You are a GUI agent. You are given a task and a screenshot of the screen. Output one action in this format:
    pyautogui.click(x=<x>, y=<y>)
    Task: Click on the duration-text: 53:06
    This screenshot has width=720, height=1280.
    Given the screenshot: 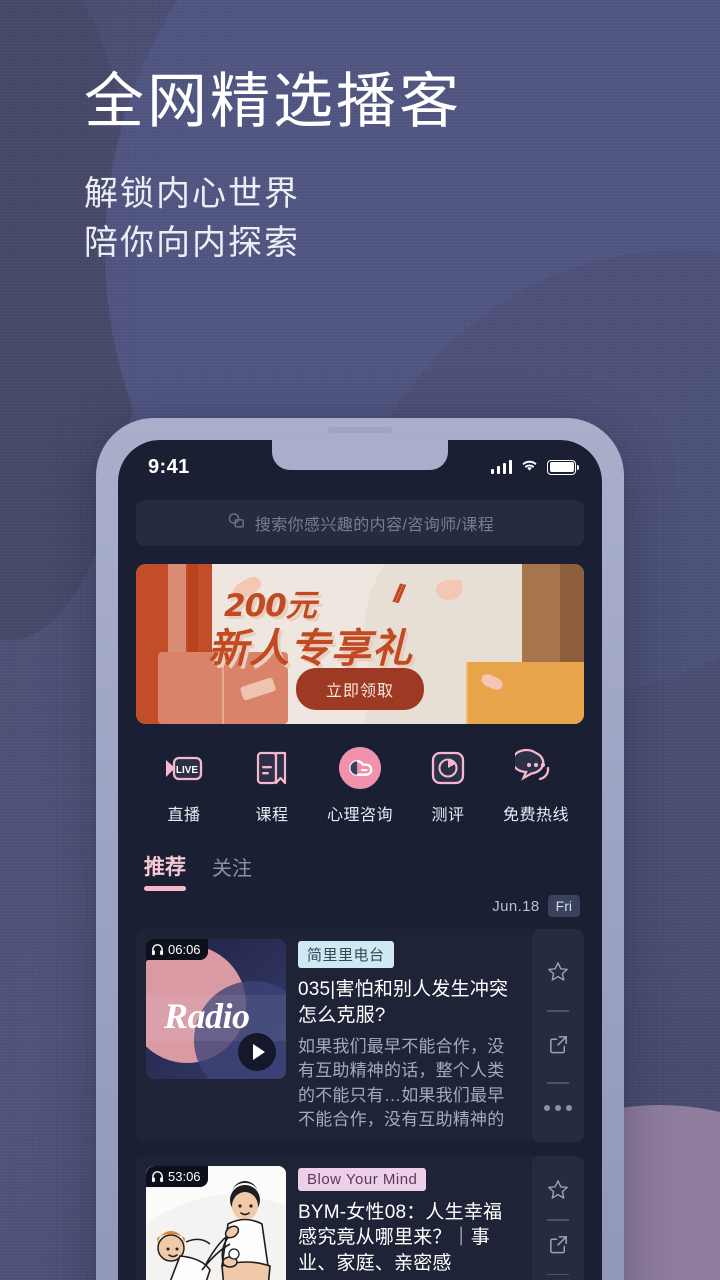 What is the action you would take?
    pyautogui.click(x=184, y=1176)
    